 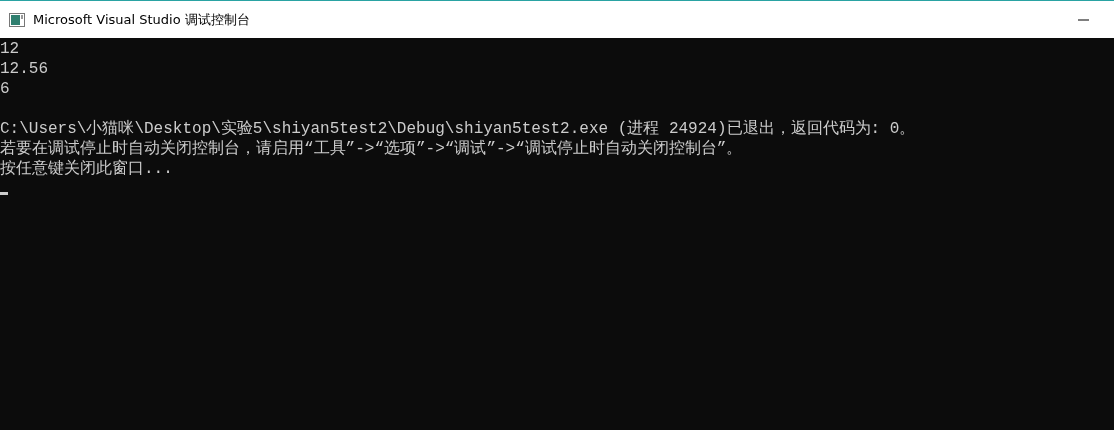 What do you see at coordinates (141, 19) in the screenshot?
I see `window-title: Microsoft Visual Studio 调试控制台` at bounding box center [141, 19].